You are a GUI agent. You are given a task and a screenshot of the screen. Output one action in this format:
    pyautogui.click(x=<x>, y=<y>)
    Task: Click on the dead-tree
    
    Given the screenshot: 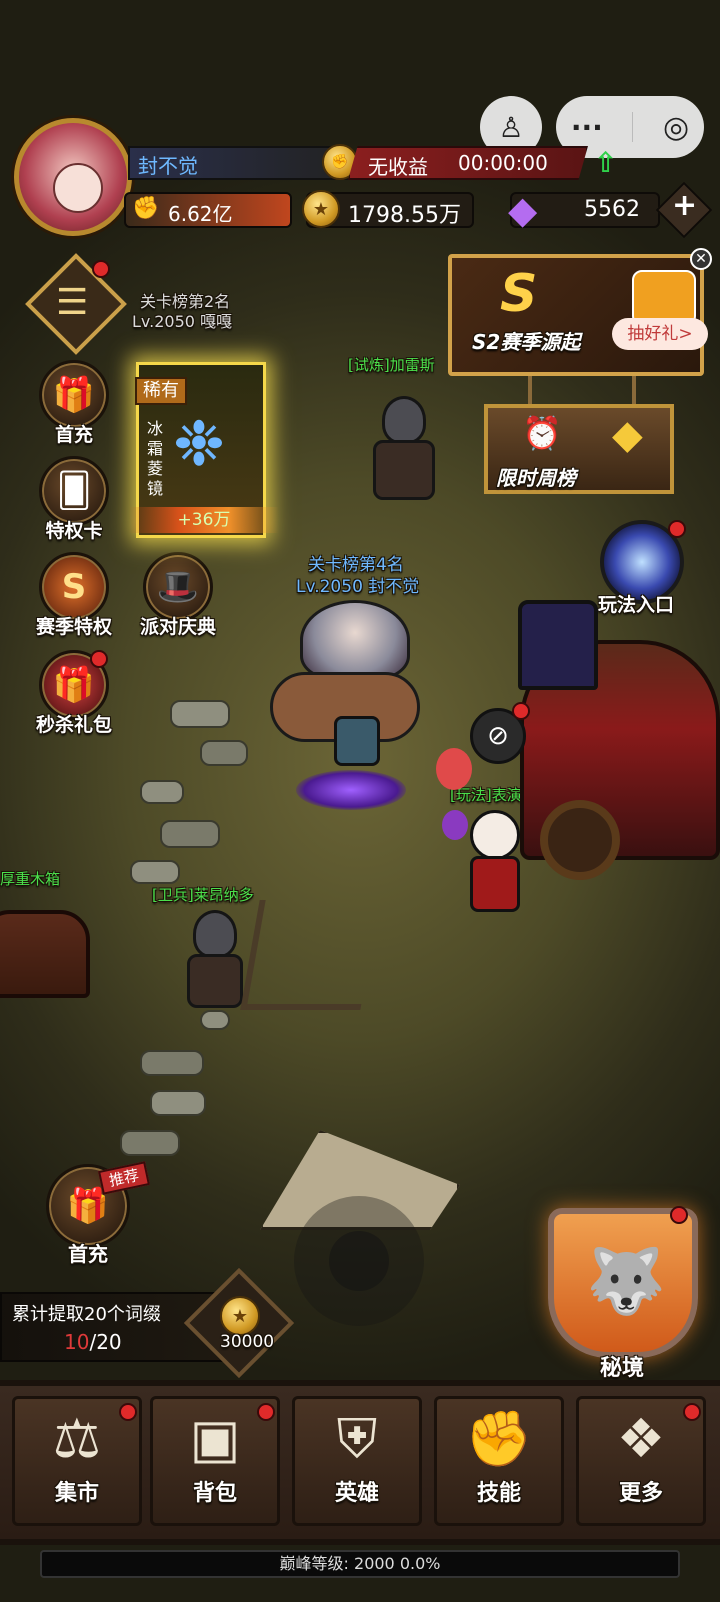 What is the action you would take?
    pyautogui.click(x=310, y=955)
    